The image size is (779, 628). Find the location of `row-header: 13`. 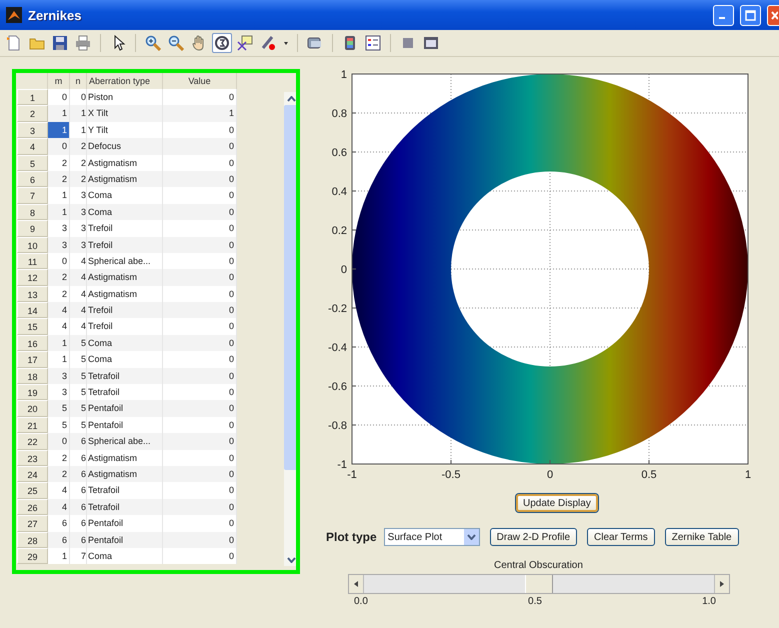

row-header: 13 is located at coordinates (32, 294).